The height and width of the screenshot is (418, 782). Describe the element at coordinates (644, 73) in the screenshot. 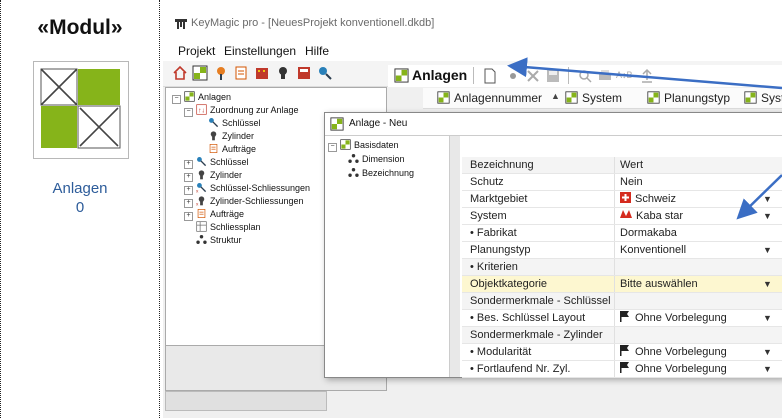

I see `arrow-to-new-icon` at that location.